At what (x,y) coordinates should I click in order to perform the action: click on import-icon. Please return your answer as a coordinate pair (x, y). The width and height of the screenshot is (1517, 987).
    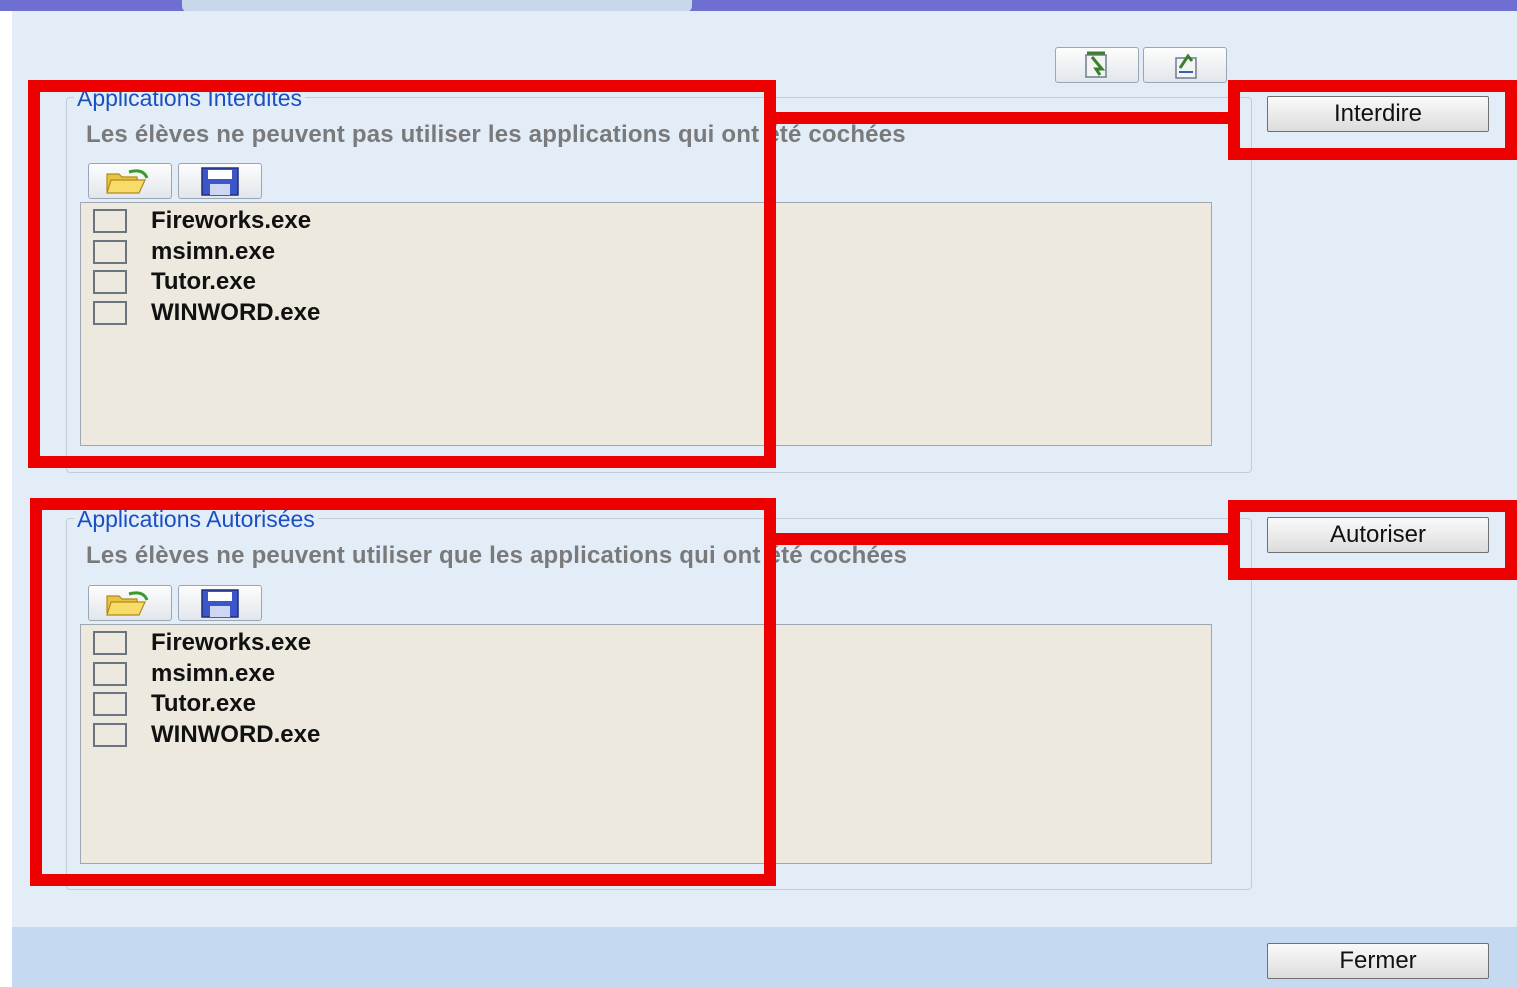
    Looking at the image, I should click on (1096, 64).